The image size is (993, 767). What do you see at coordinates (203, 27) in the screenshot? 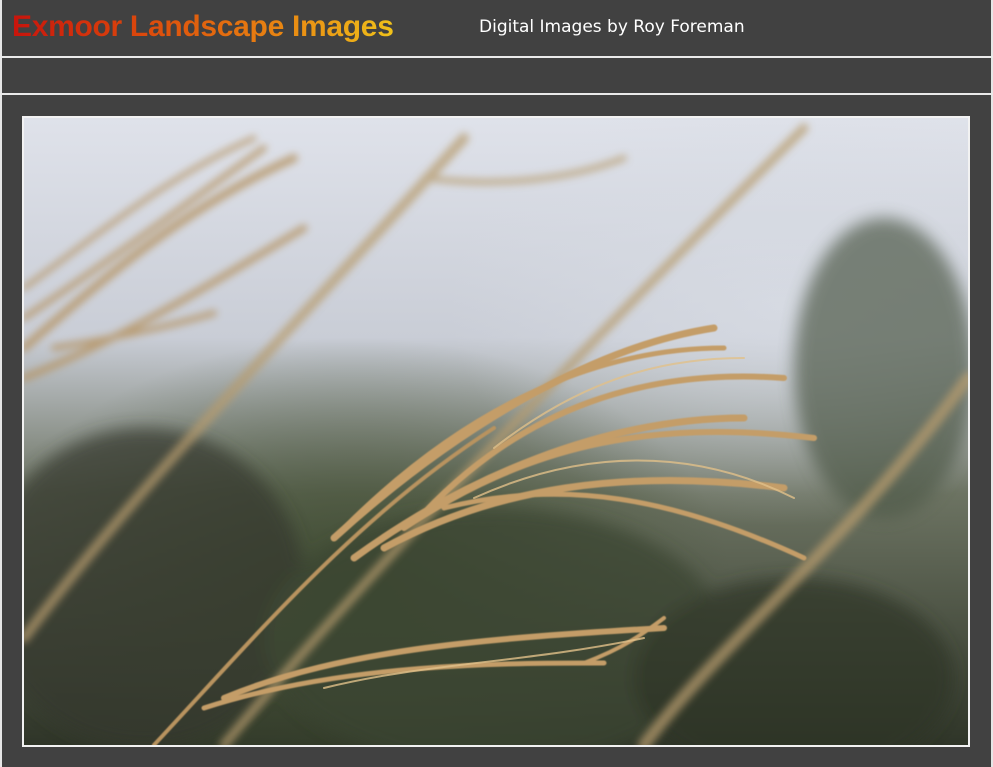
I see `site-title: Exmoor Landscape Images` at bounding box center [203, 27].